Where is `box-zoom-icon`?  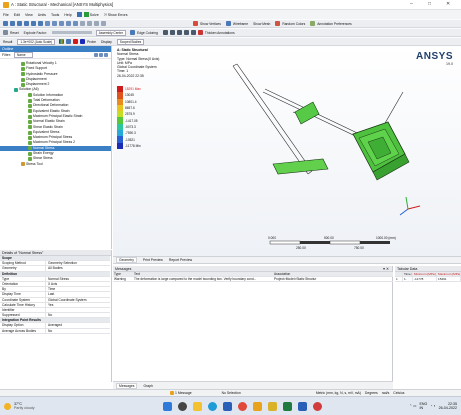 box-zoom-icon is located at coordinates (26, 23).